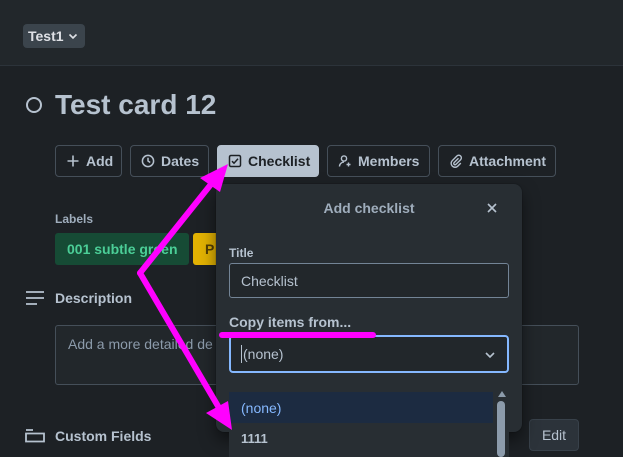 The image size is (623, 457). I want to click on labels-heading: Labels, so click(74, 219).